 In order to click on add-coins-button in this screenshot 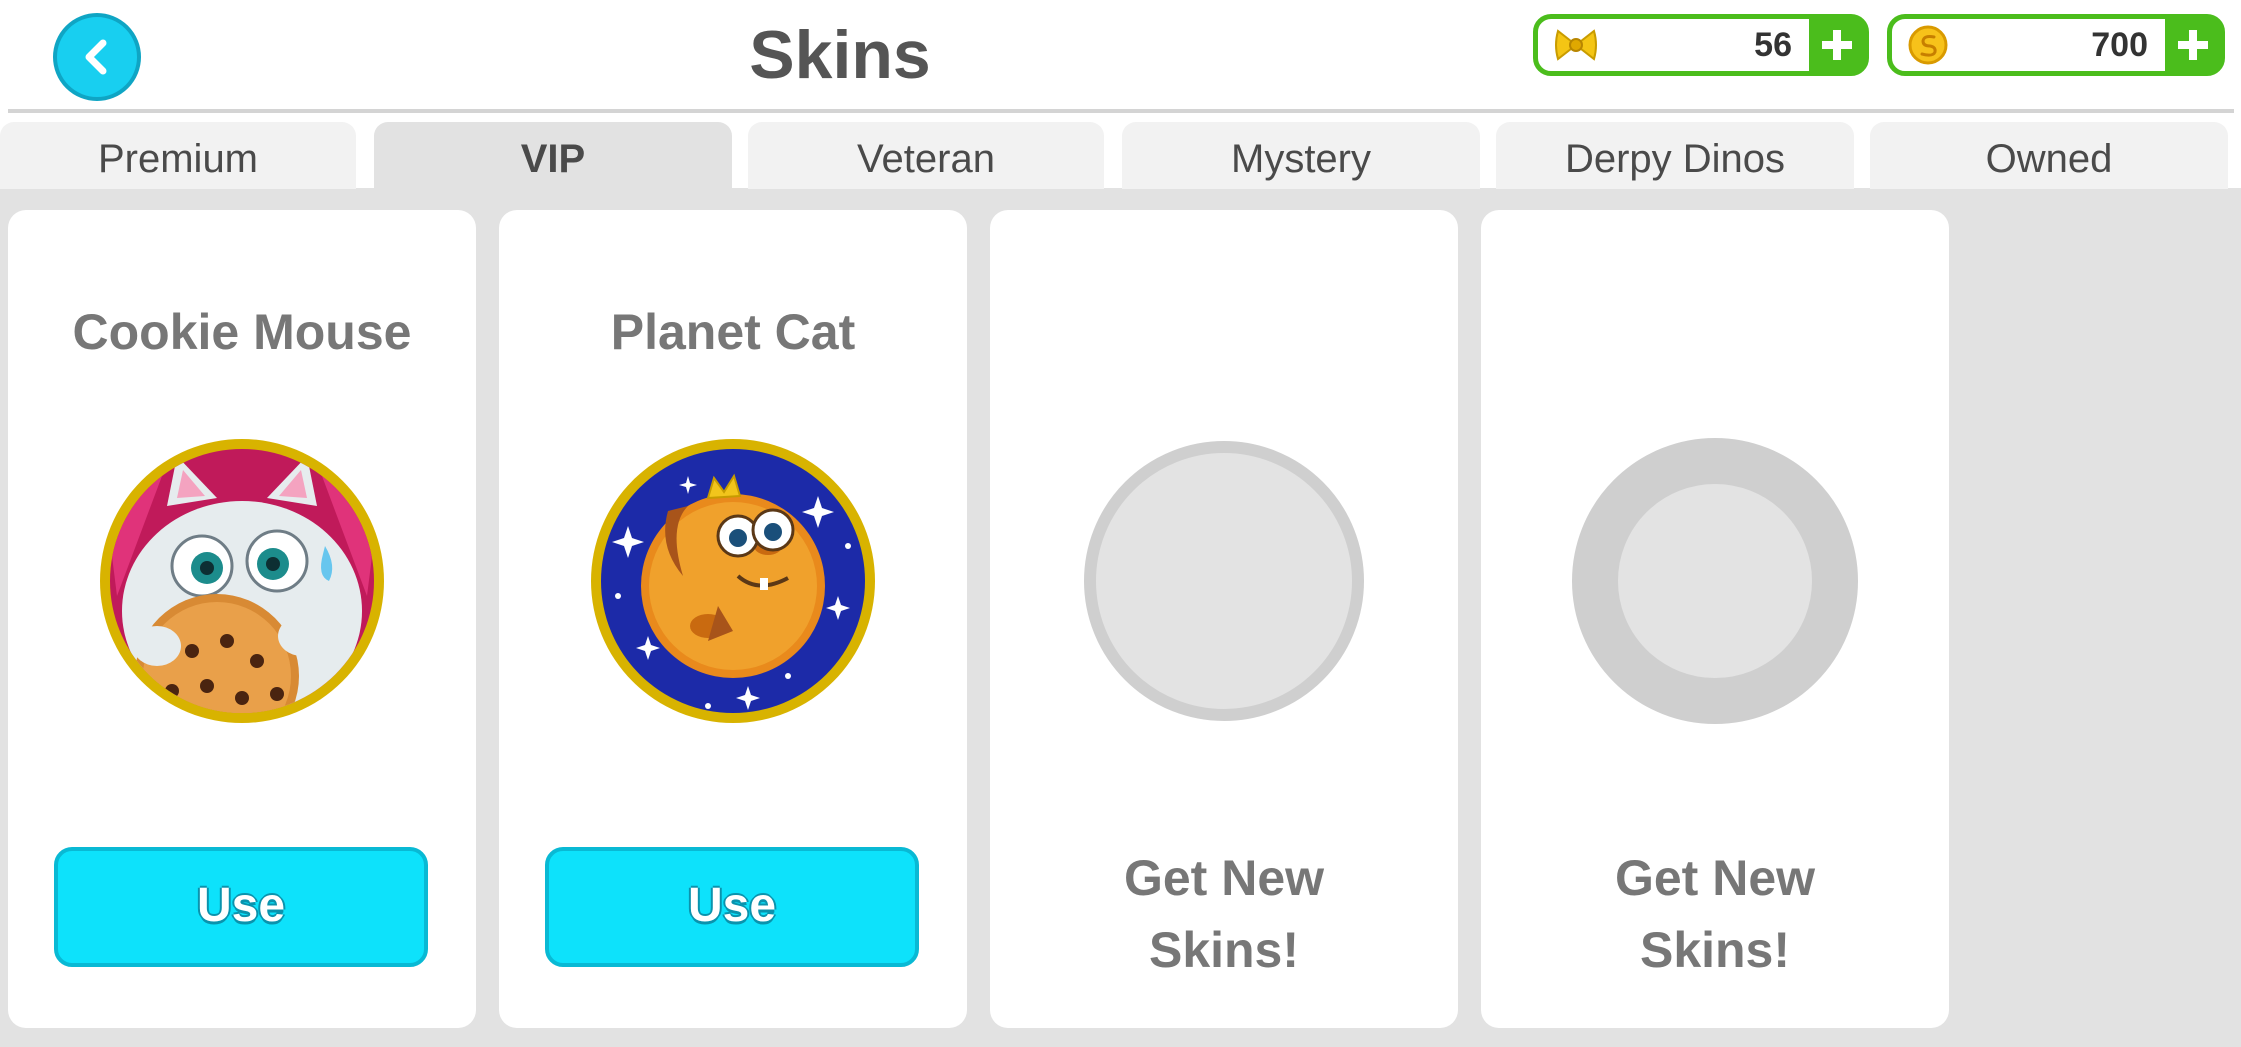, I will do `click(2193, 45)`.